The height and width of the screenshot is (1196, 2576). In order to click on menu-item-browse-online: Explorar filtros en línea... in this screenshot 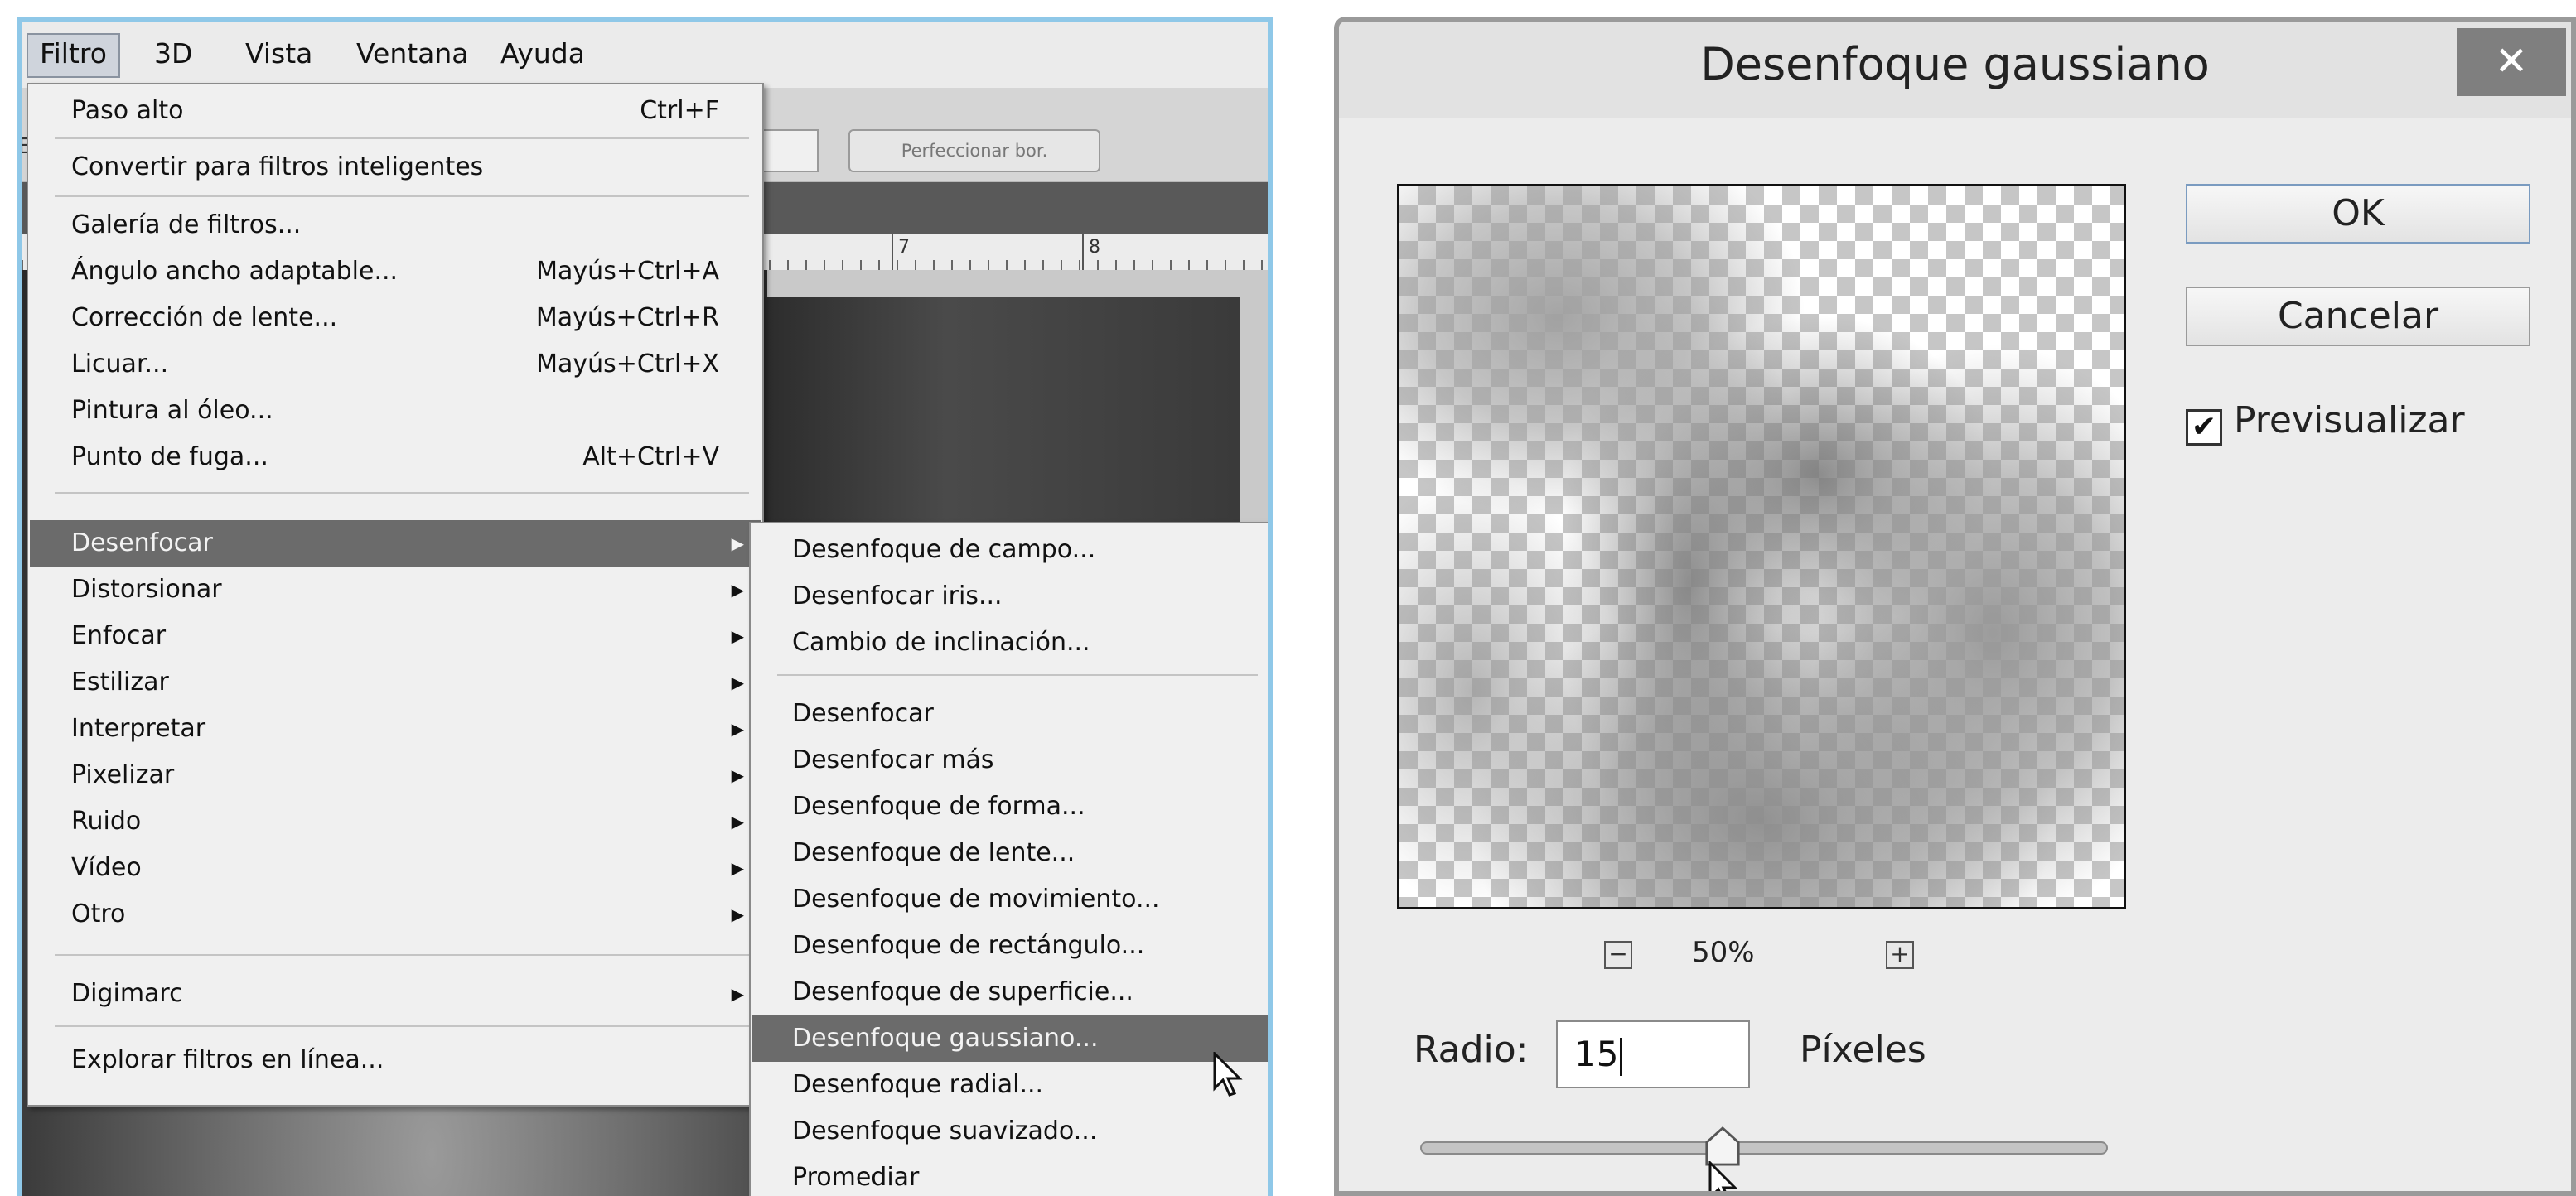, I will do `click(395, 1060)`.